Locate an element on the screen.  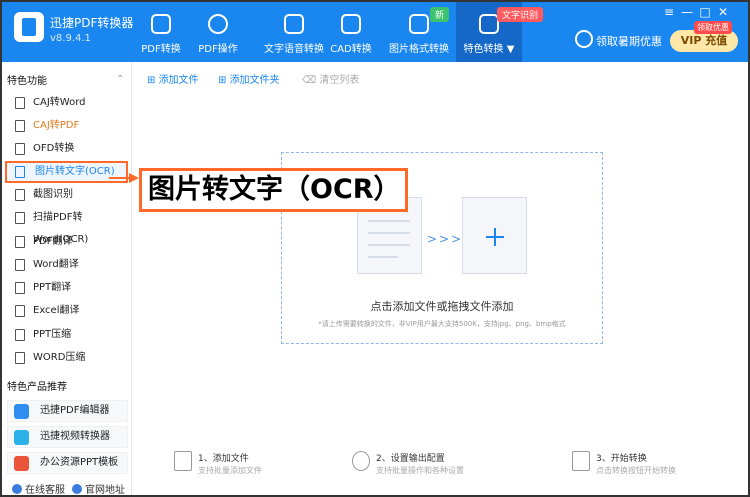
product-ppt-templates: 办公资源PPT模板 is located at coordinates (67, 463).